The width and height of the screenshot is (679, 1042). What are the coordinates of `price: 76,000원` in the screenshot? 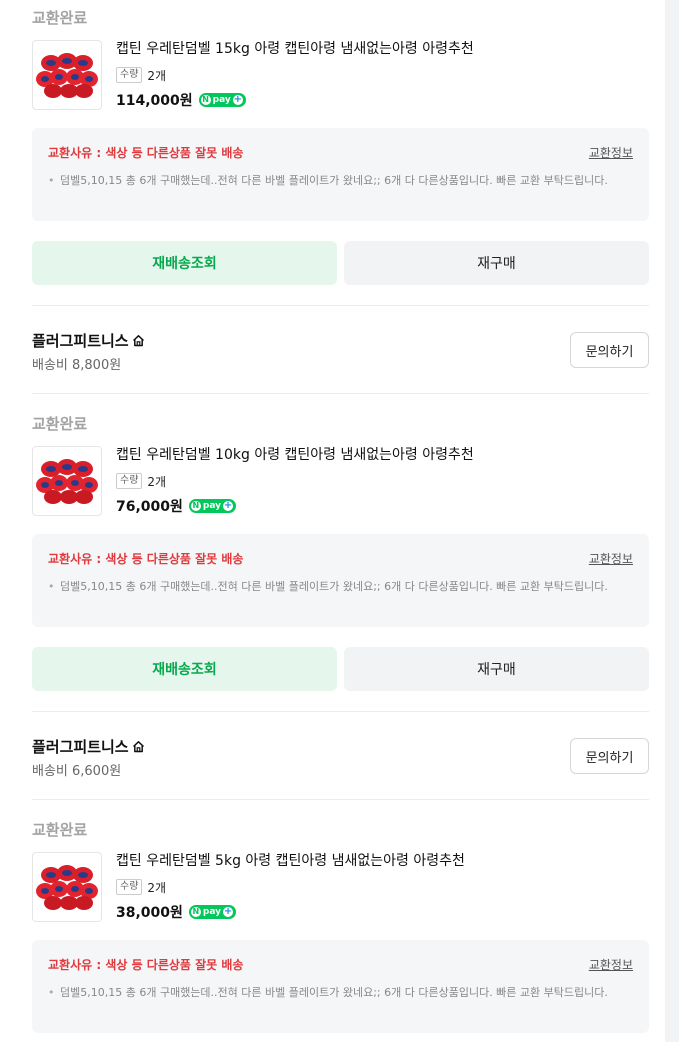 It's located at (149, 507).